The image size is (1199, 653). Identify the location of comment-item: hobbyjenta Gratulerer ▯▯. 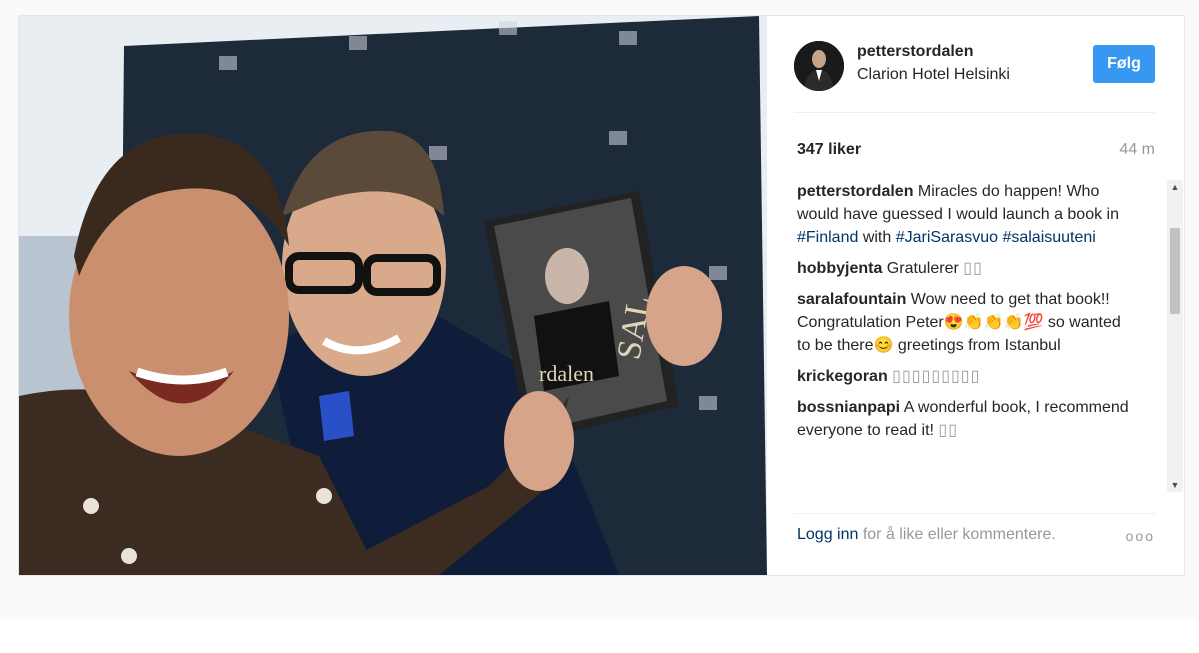
(967, 268).